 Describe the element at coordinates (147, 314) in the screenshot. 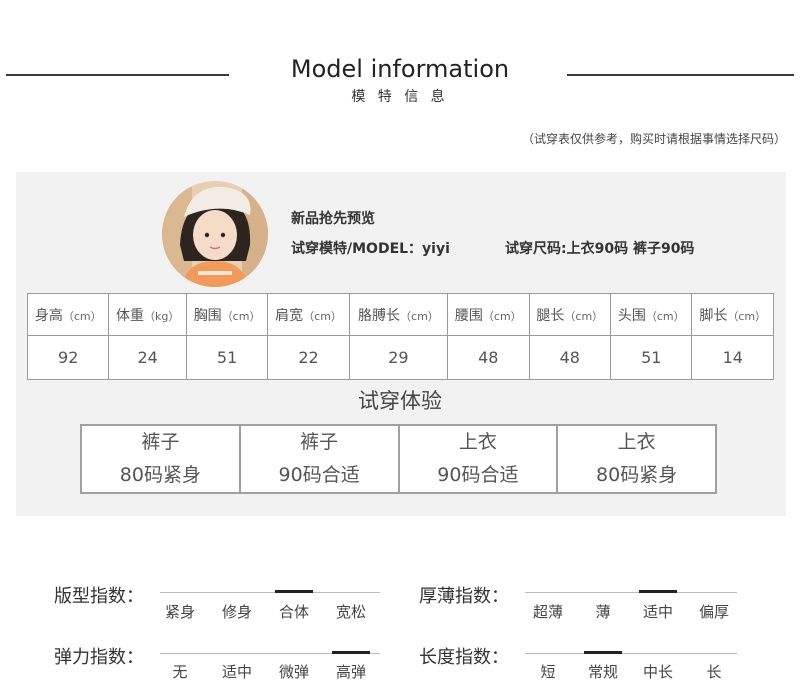

I see `measurement-header: 体重（kg）` at that location.